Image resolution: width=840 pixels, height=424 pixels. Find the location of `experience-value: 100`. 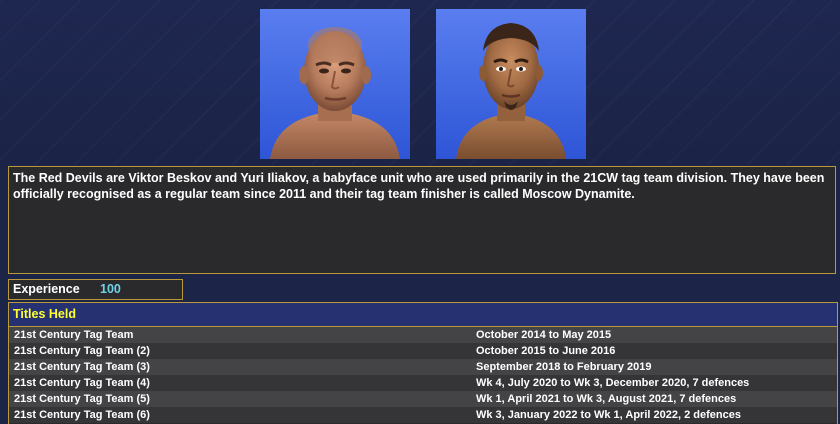

experience-value: 100 is located at coordinates (110, 289).